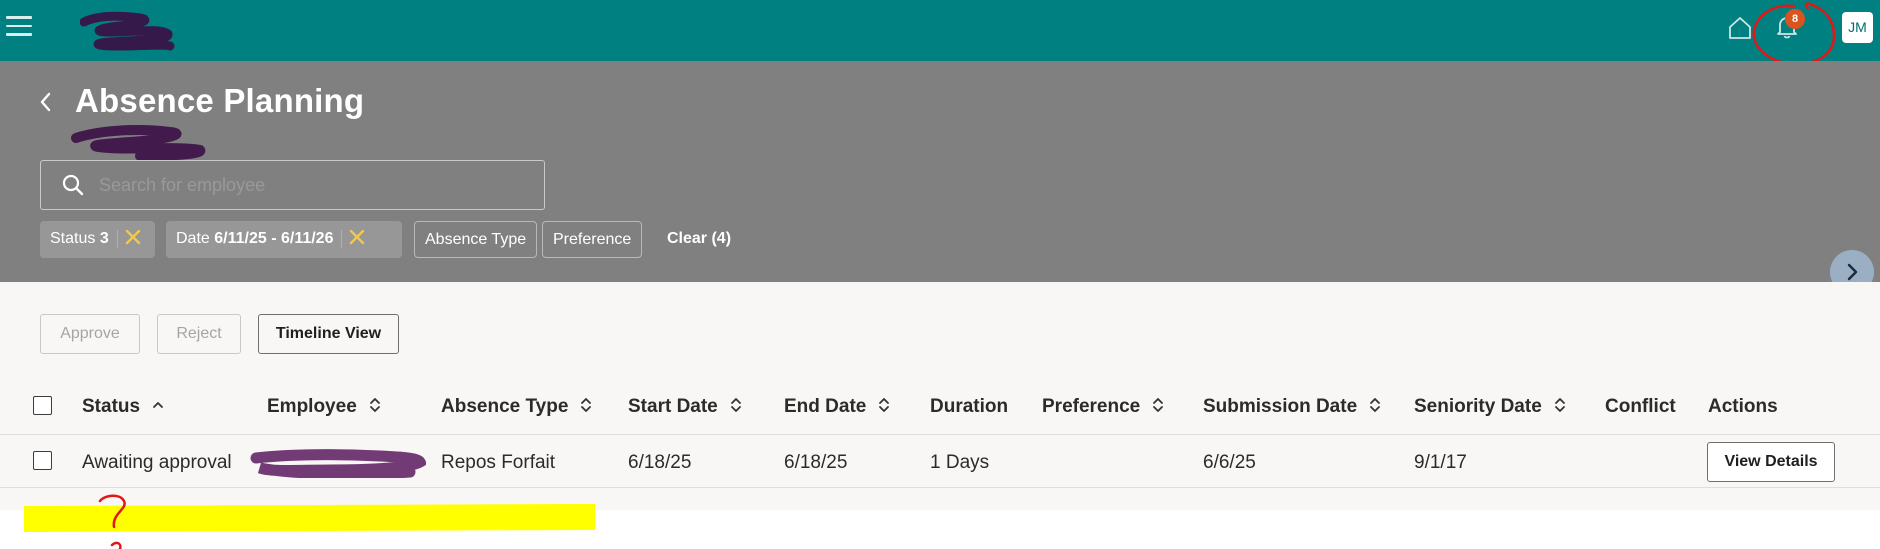 Image resolution: width=1880 pixels, height=549 pixels. Describe the element at coordinates (476, 239) in the screenshot. I see `absence-type-filter-chip: Absence Type` at that location.